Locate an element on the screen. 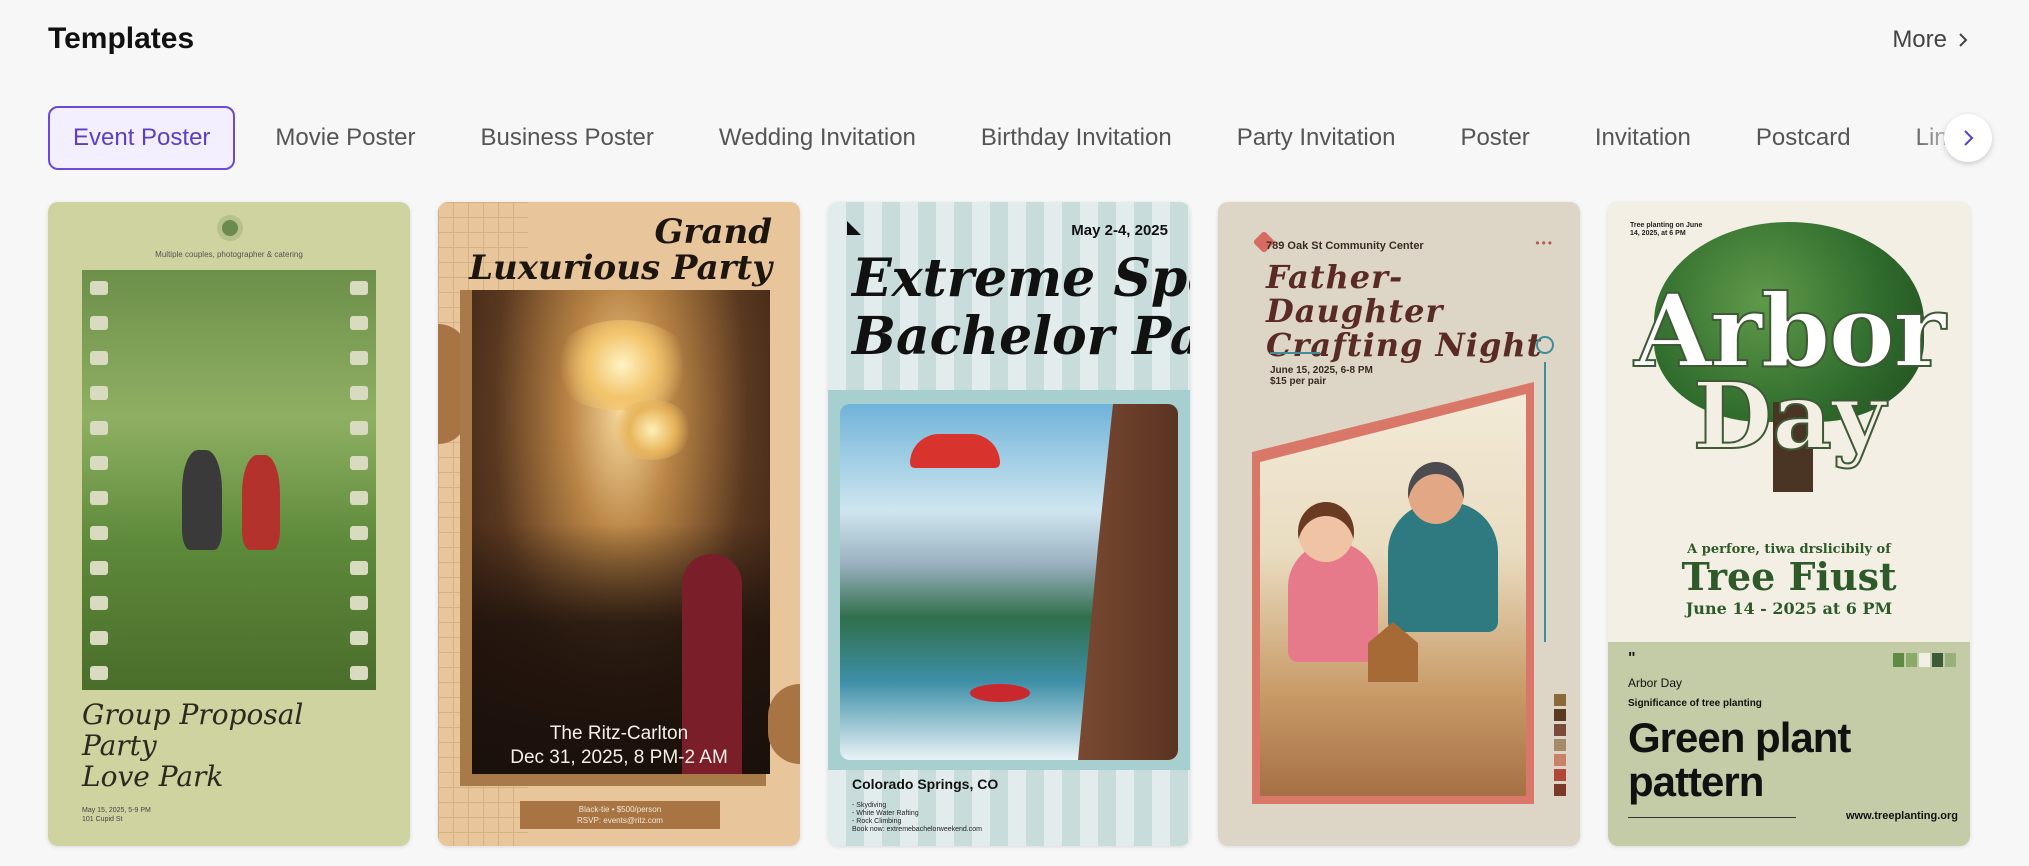  dot-decoration is located at coordinates (230, 228).